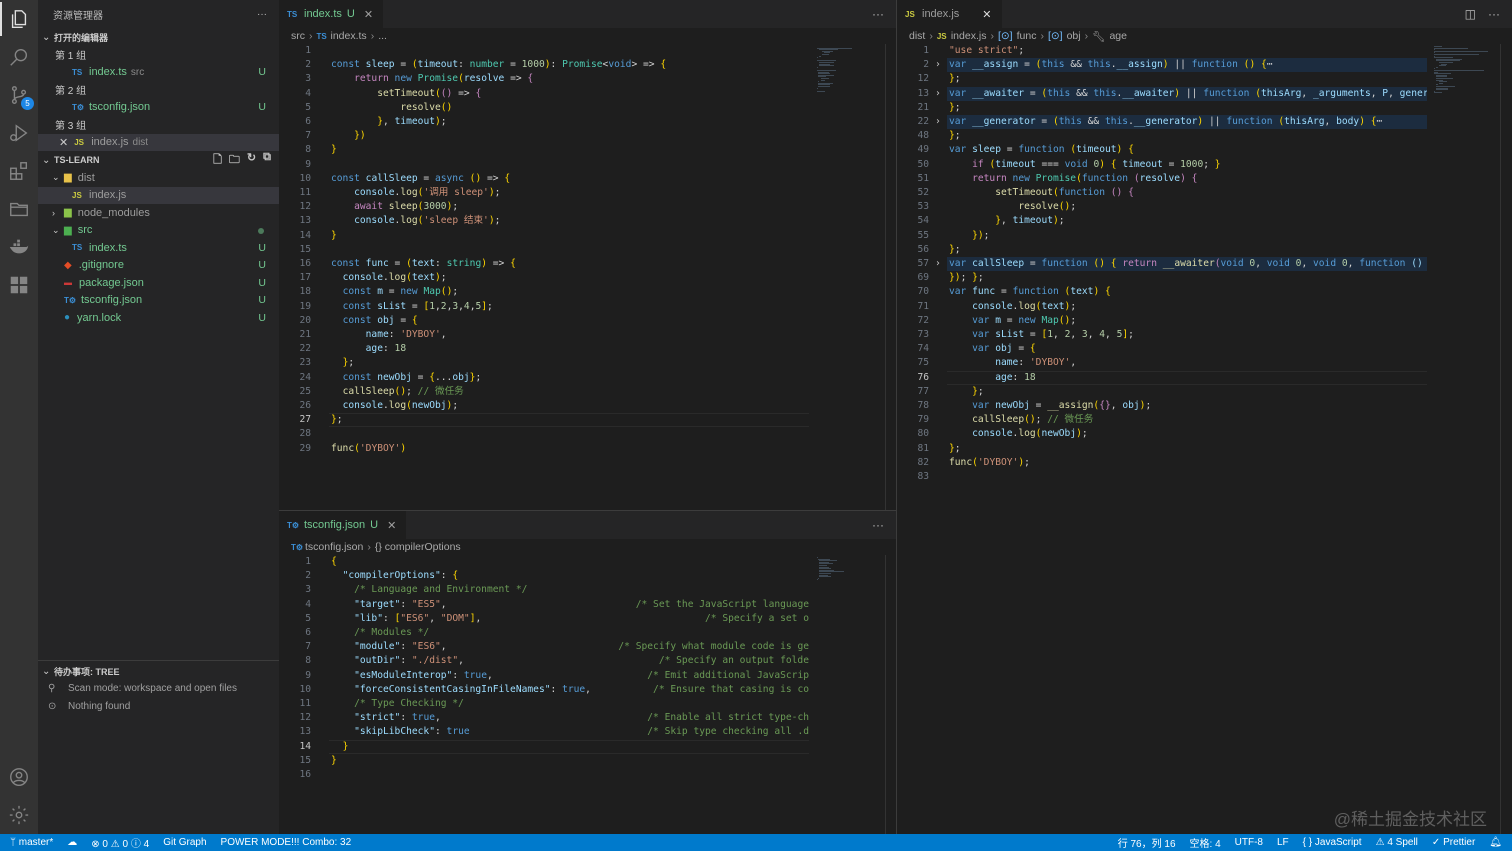  I want to click on code-line: func('DYBOY');, so click(989, 463).